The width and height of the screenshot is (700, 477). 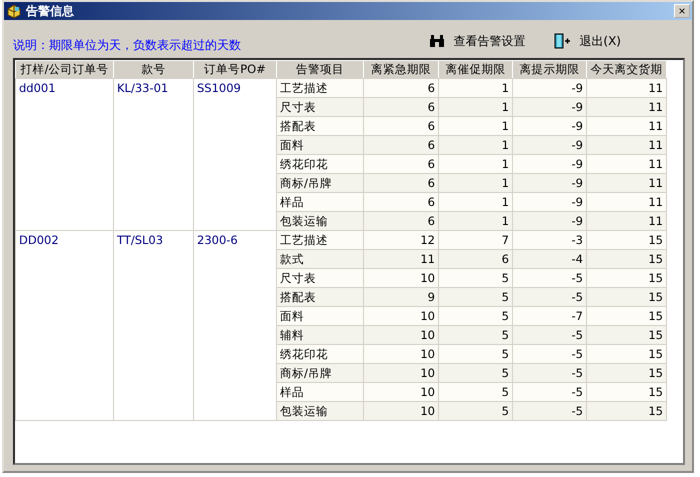 I want to click on toolbar-button: 退出(X), so click(x=587, y=41).